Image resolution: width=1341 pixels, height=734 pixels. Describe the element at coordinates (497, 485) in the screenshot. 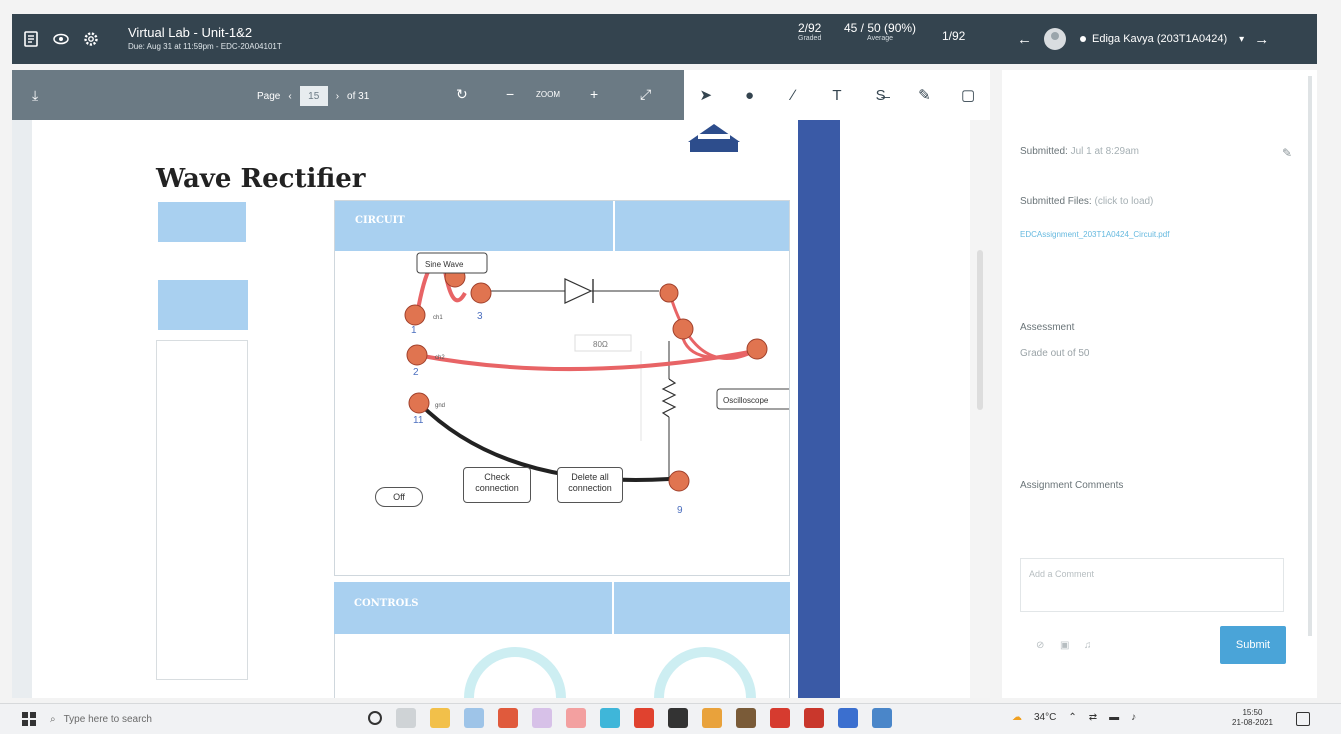

I see `check-connection-button: Check connection` at that location.